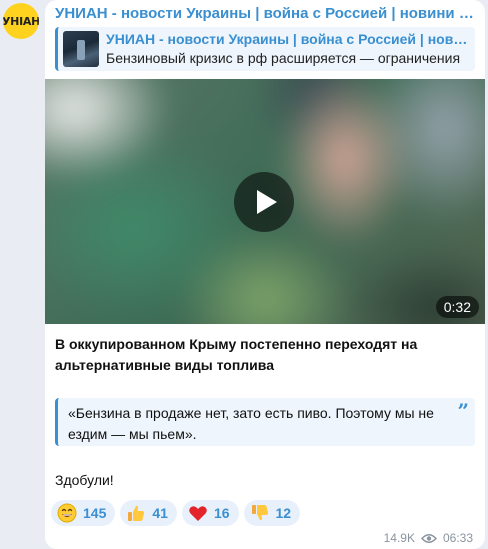 The image size is (488, 549). I want to click on reactions-bar: 145 41 16 12, so click(178, 513).